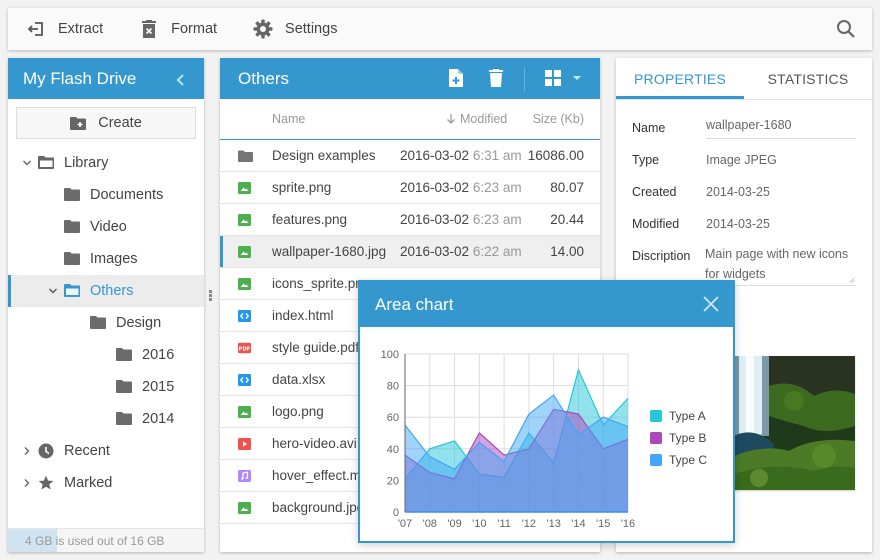 The image size is (880, 560). What do you see at coordinates (174, 29) in the screenshot?
I see `format-button: Format` at bounding box center [174, 29].